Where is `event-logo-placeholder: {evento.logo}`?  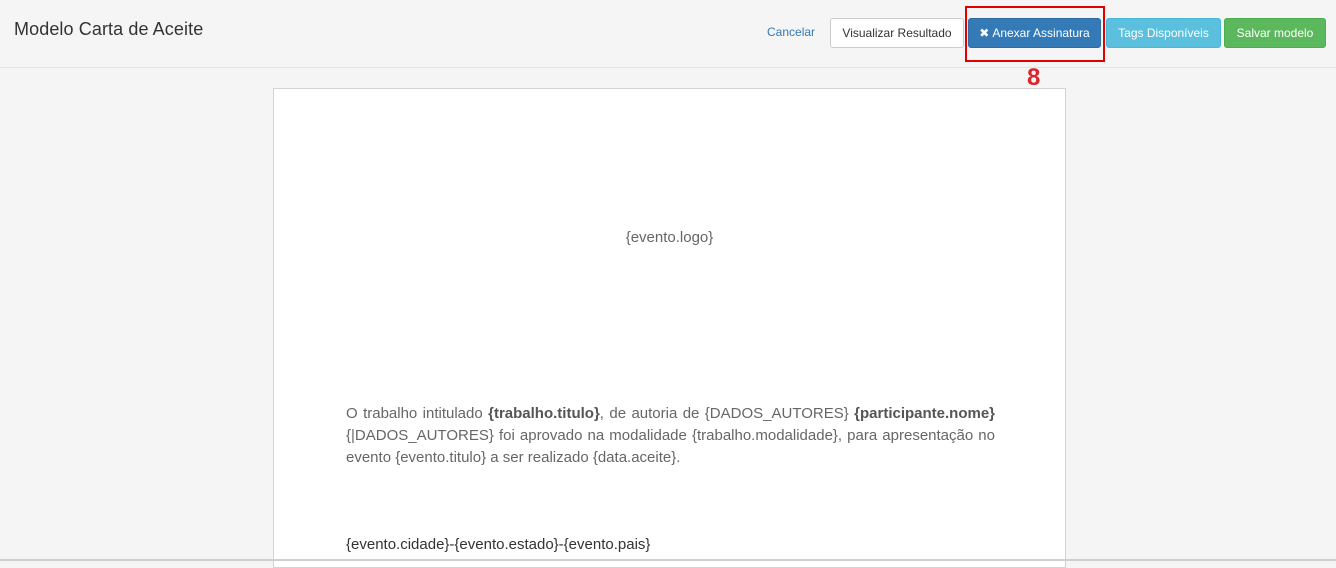
event-logo-placeholder: {evento.logo} is located at coordinates (669, 237).